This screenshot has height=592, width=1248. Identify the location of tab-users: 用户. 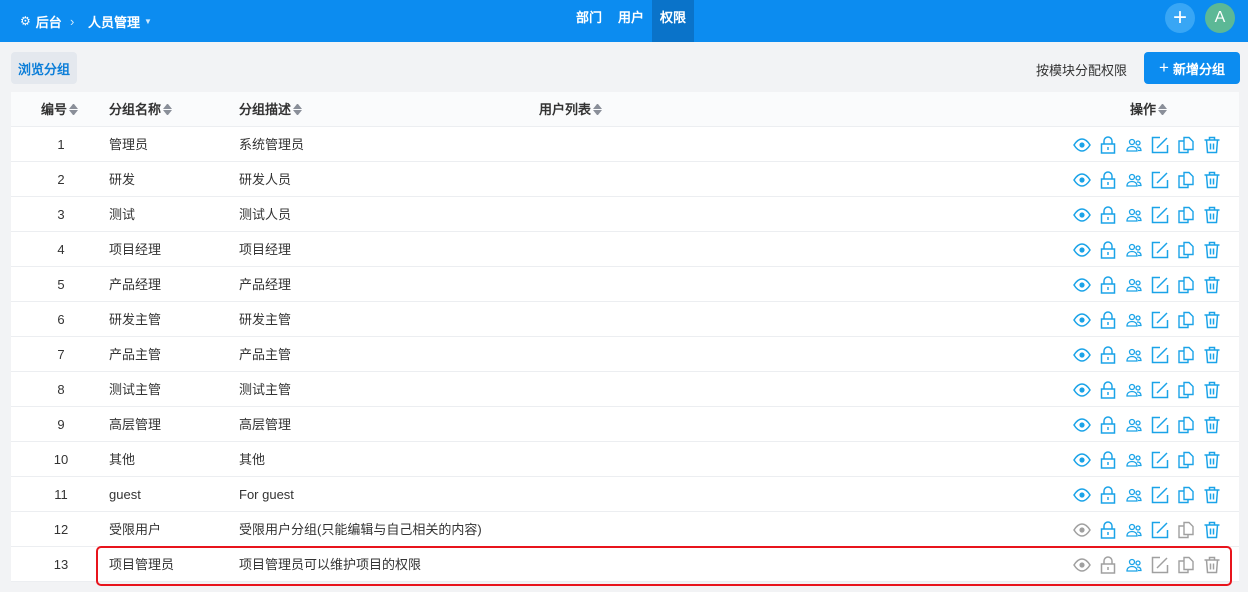
(631, 21).